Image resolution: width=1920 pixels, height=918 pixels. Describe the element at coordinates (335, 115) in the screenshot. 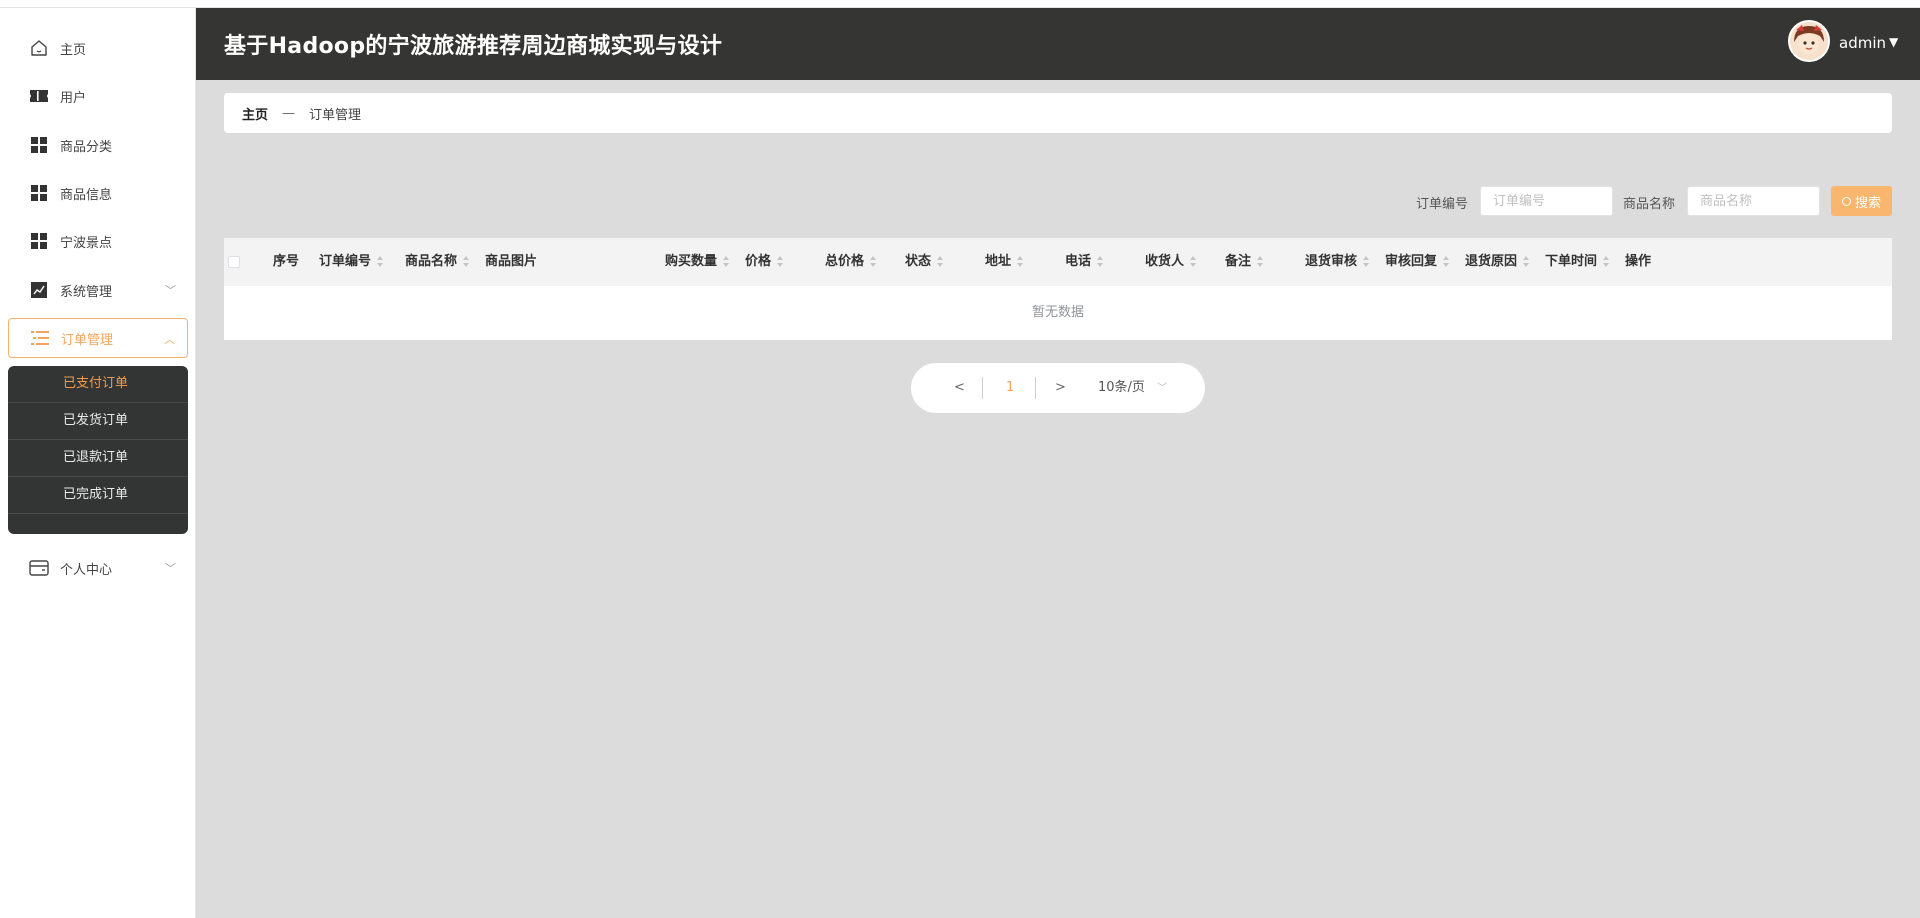

I see `breadcrumb-current: 订单管理` at that location.